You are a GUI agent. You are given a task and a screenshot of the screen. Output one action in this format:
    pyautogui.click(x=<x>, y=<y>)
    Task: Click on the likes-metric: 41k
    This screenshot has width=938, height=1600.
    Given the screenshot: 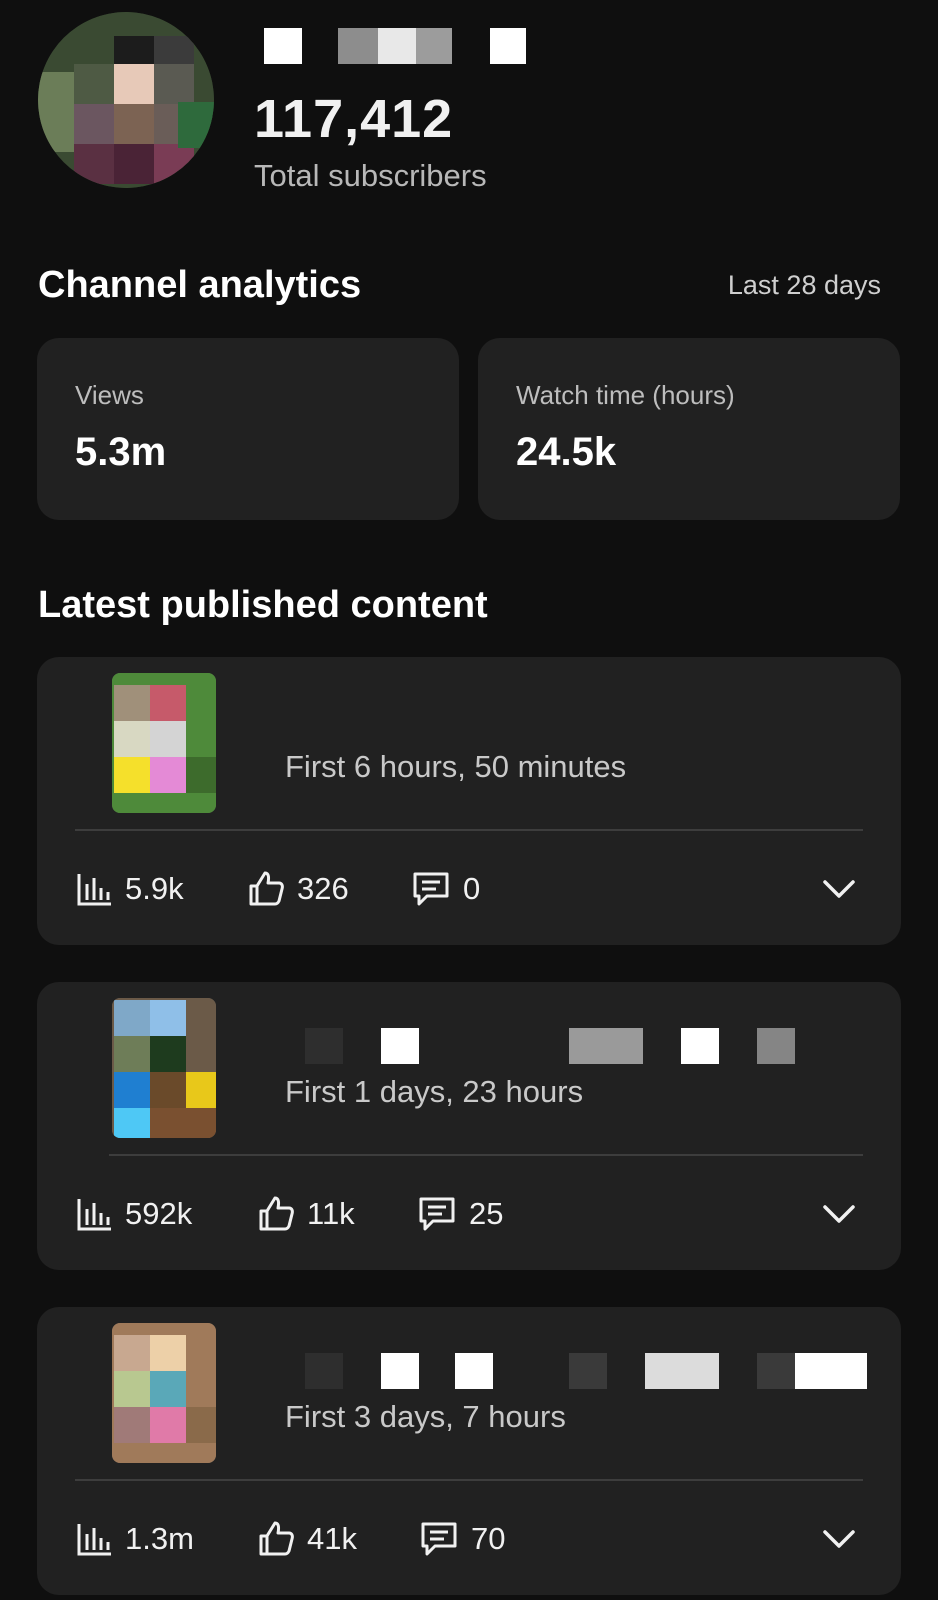 What is the action you would take?
    pyautogui.click(x=338, y=1539)
    